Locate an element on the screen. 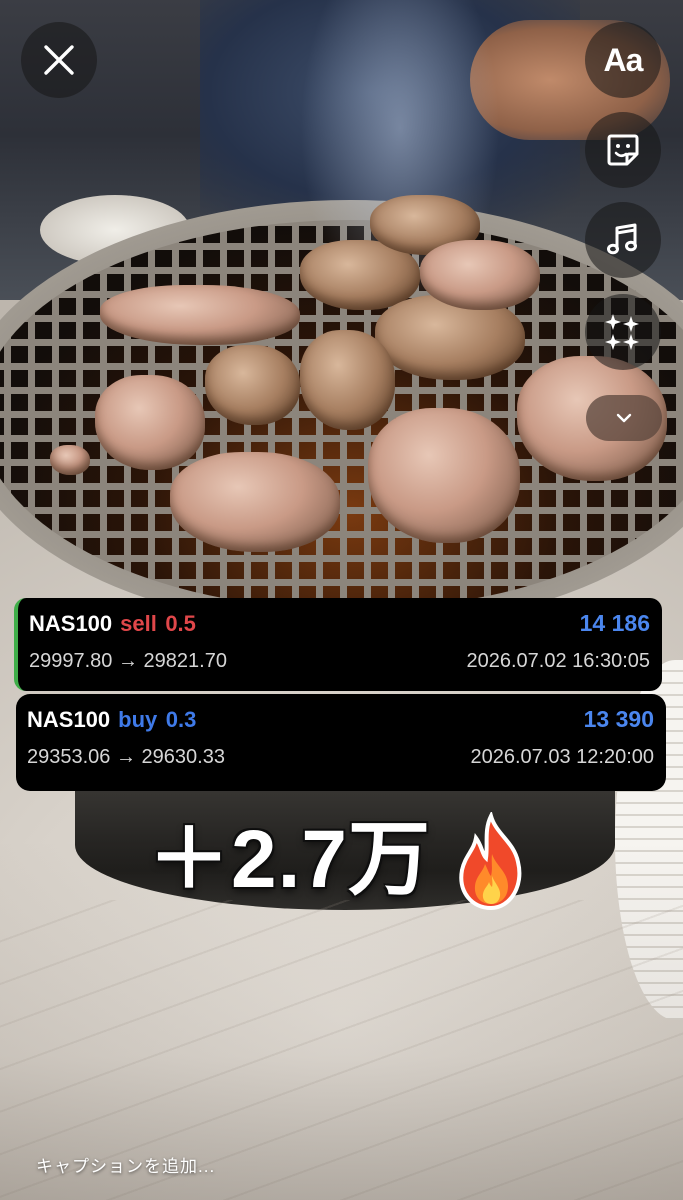  text-tool-button: Aa is located at coordinates (623, 60).